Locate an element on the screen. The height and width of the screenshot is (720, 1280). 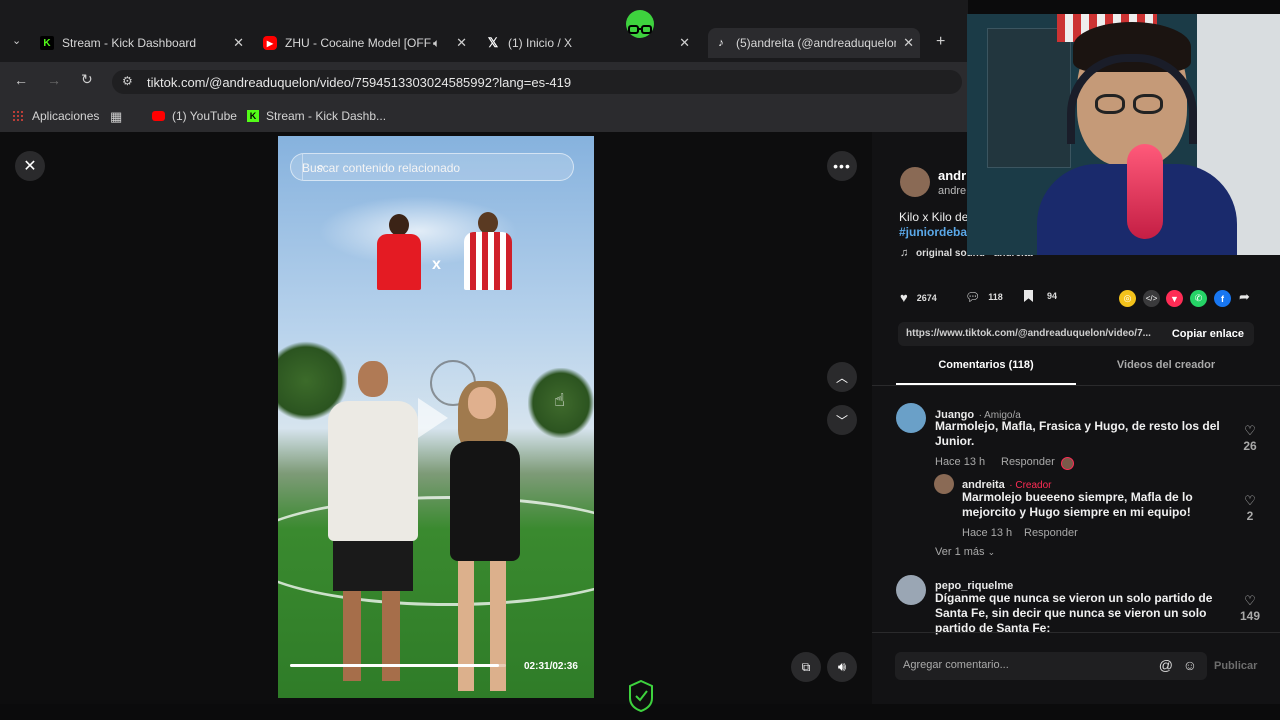
like-button: ♥ 2674 is located at coordinates (918, 297).